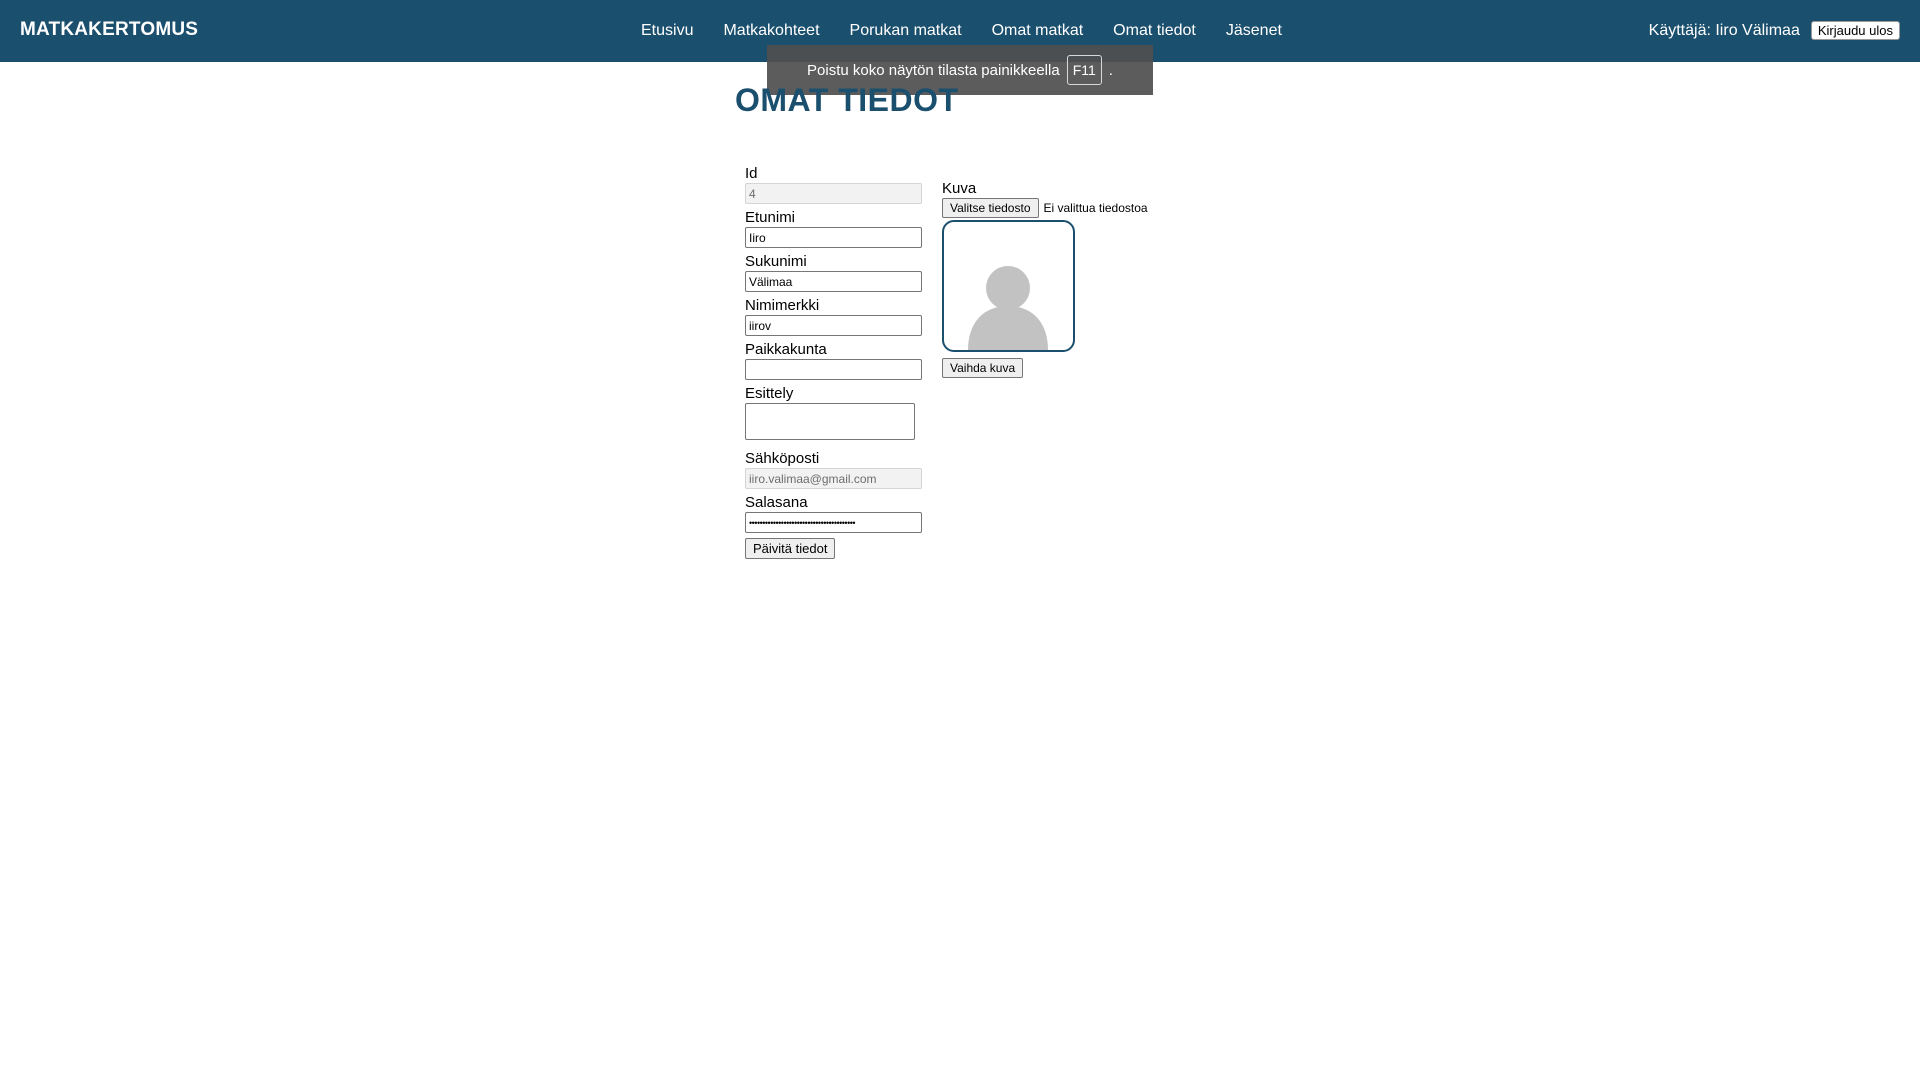 Image resolution: width=1920 pixels, height=1080 pixels. I want to click on logout-button: Kirjaudu ulos, so click(1855, 30).